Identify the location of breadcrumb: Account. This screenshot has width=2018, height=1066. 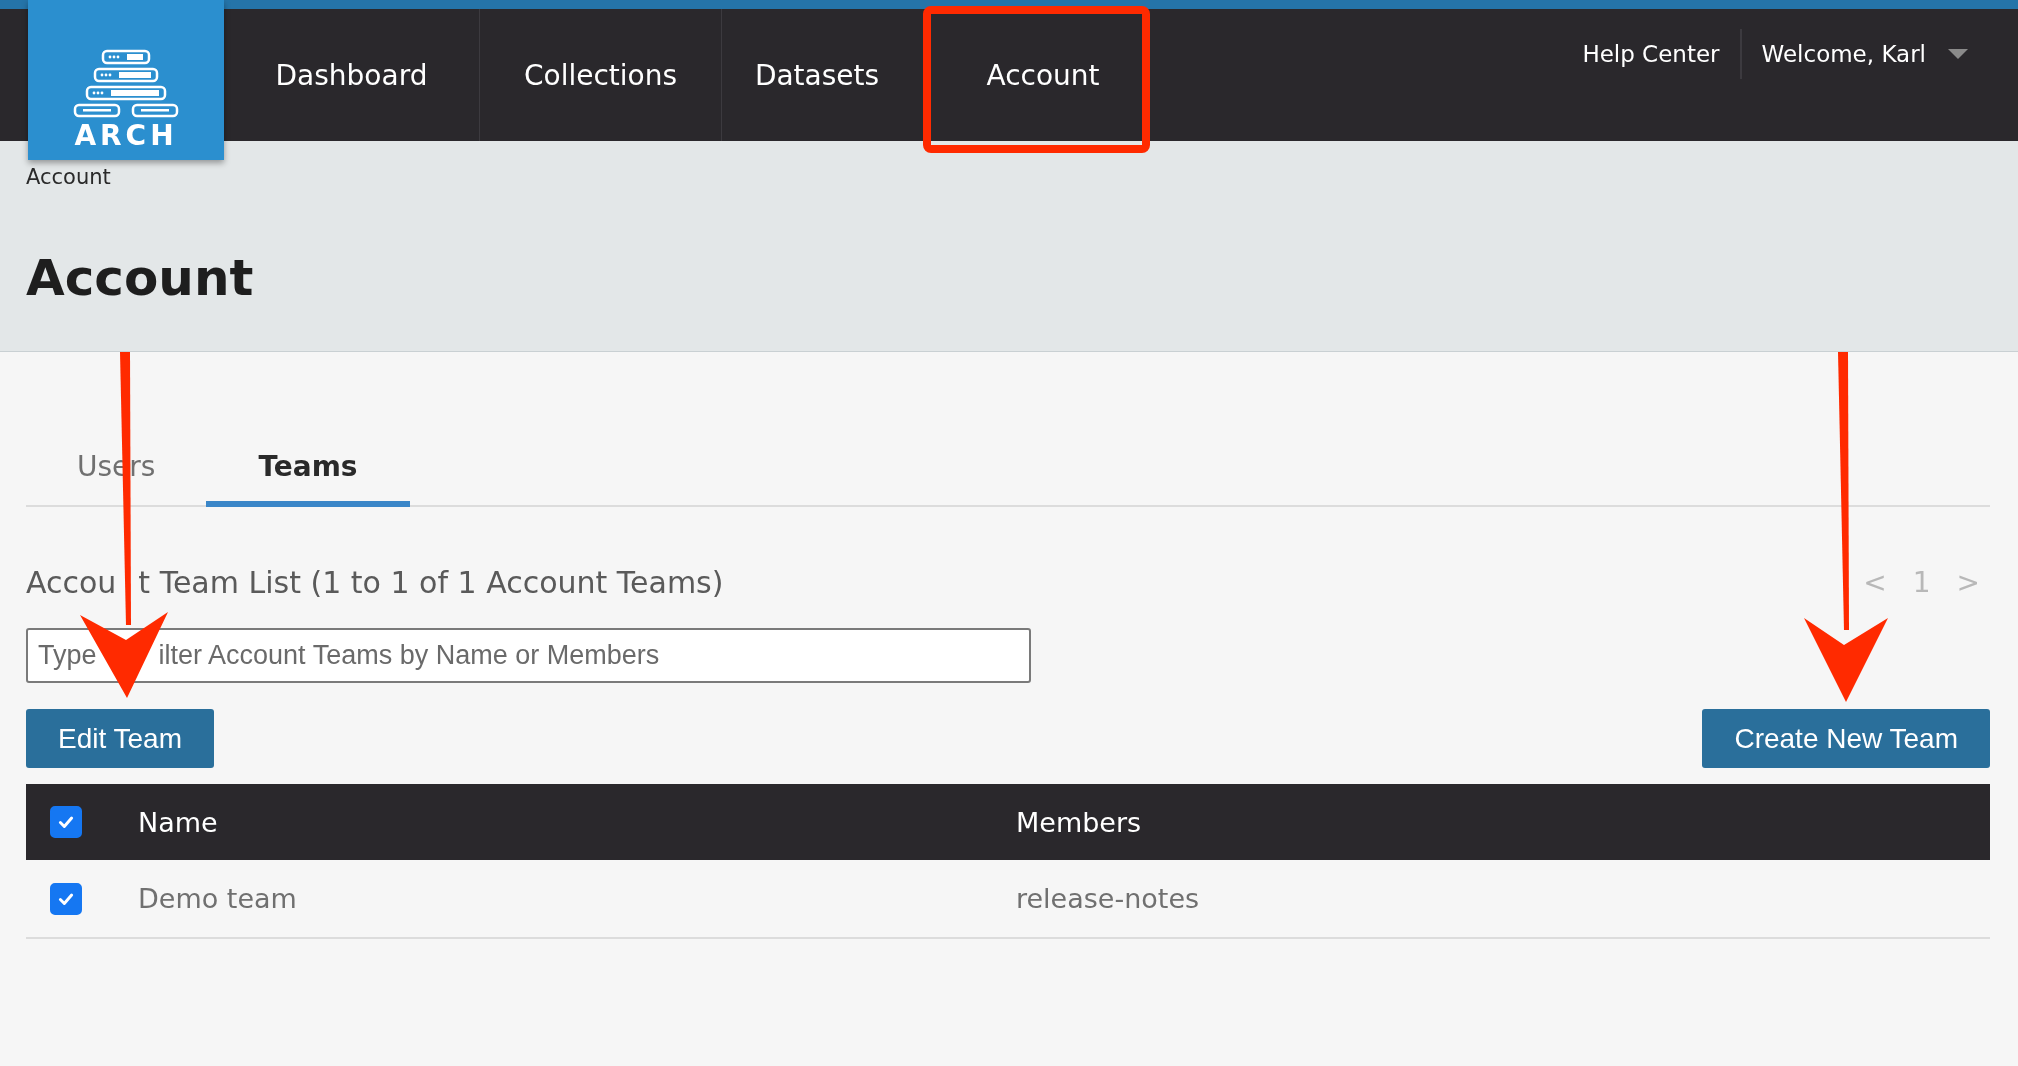
(1009, 177).